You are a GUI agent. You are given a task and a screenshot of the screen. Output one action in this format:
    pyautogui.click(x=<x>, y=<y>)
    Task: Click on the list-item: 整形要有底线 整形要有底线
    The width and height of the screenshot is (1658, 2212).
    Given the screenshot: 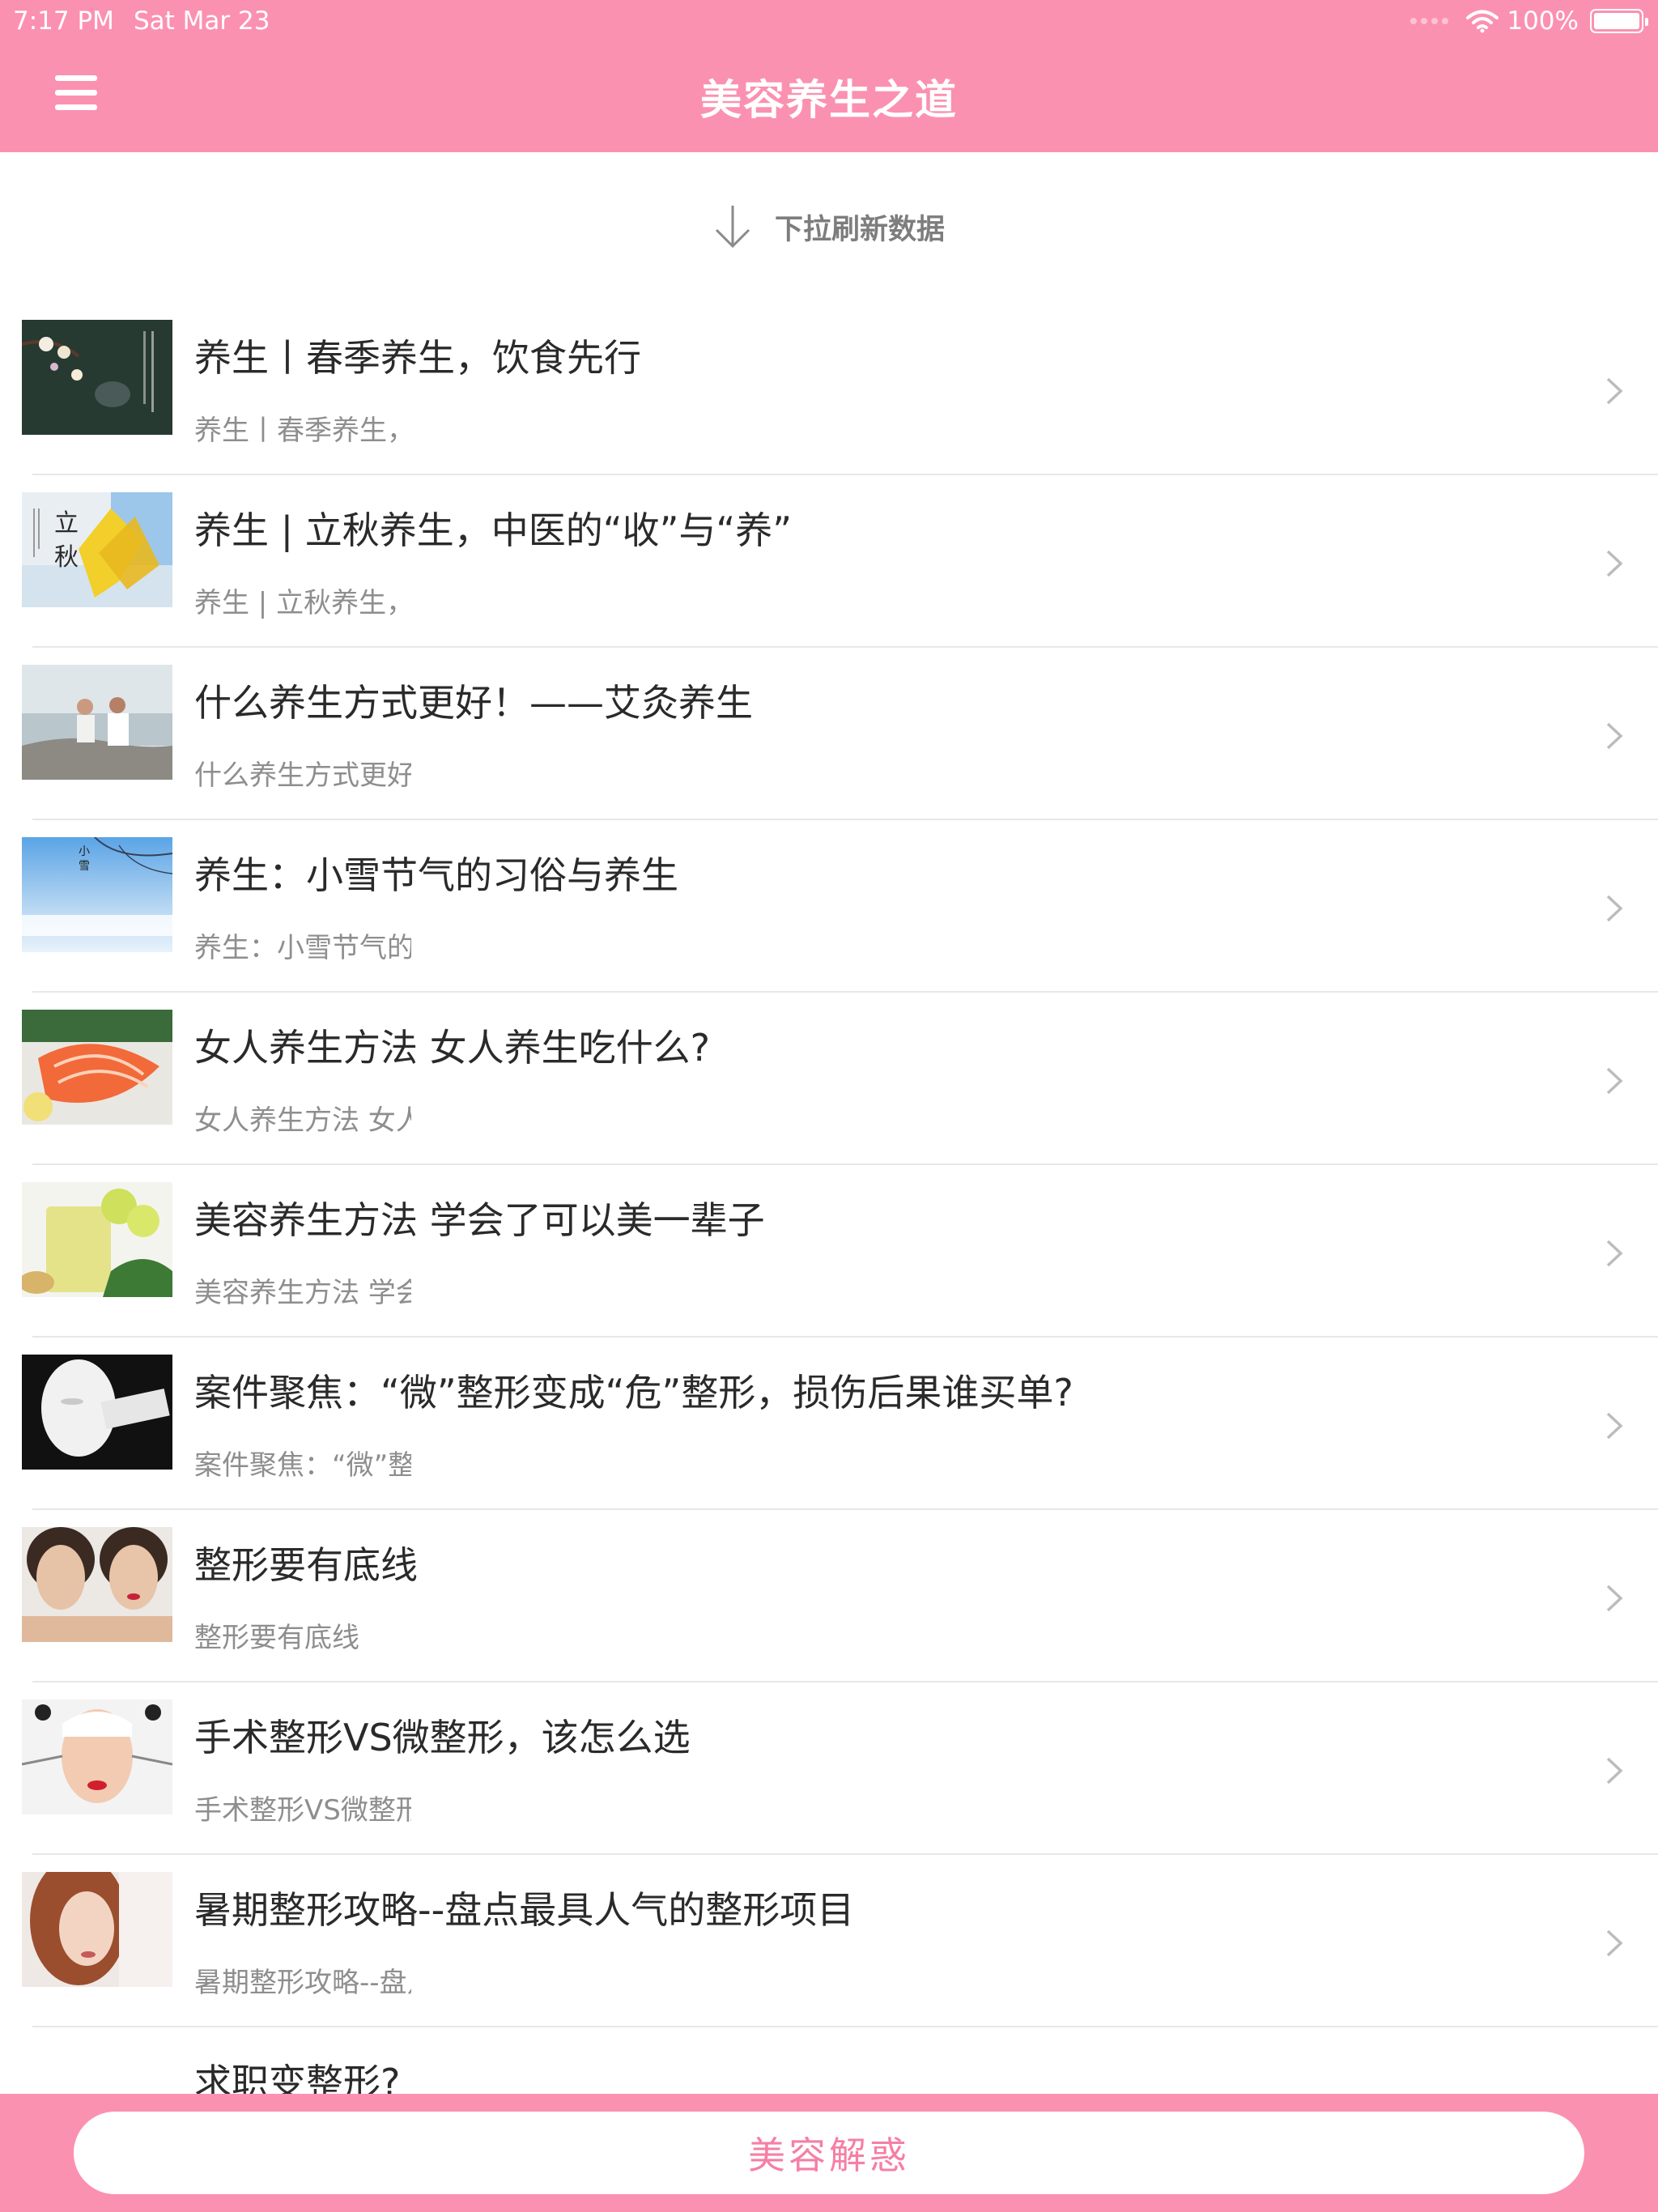 What is the action you would take?
    pyautogui.click(x=829, y=1596)
    